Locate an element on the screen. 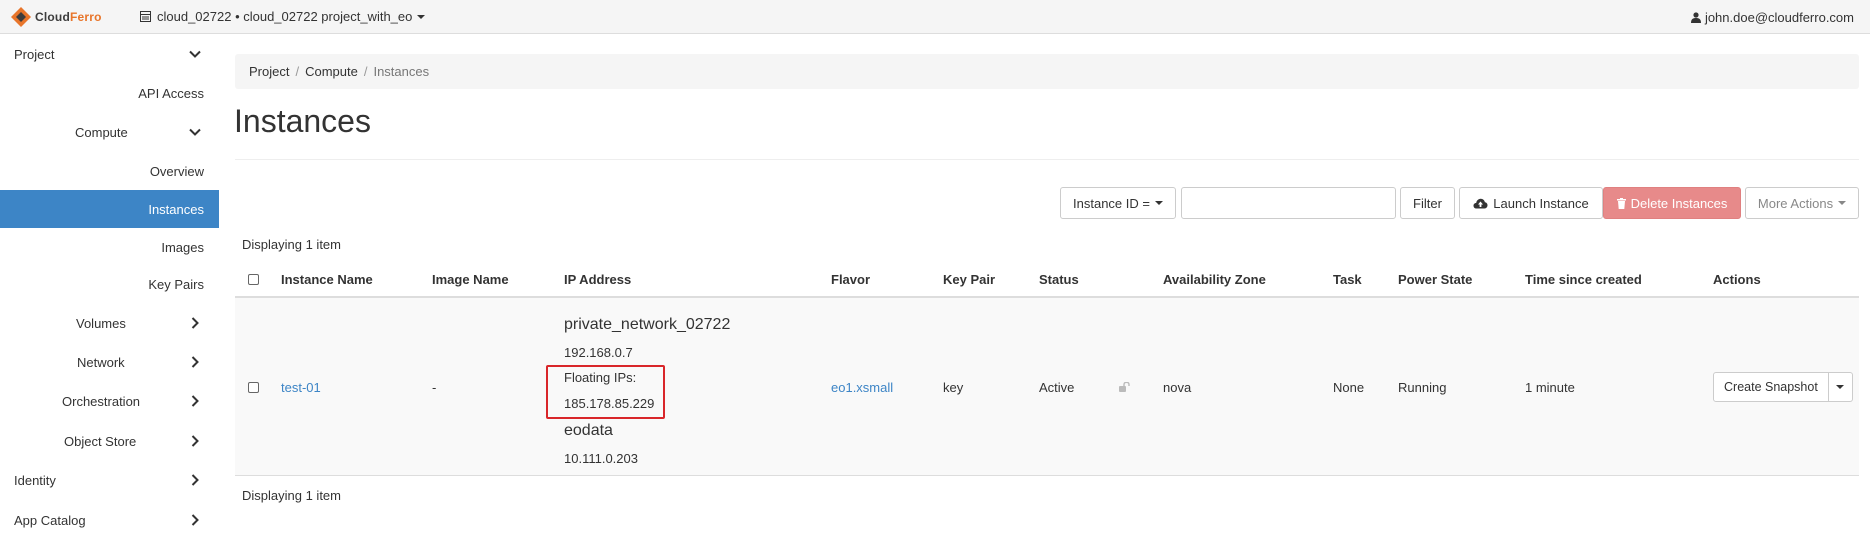 The width and height of the screenshot is (1870, 539). sidebar-item-label: Volumes is located at coordinates (101, 323).